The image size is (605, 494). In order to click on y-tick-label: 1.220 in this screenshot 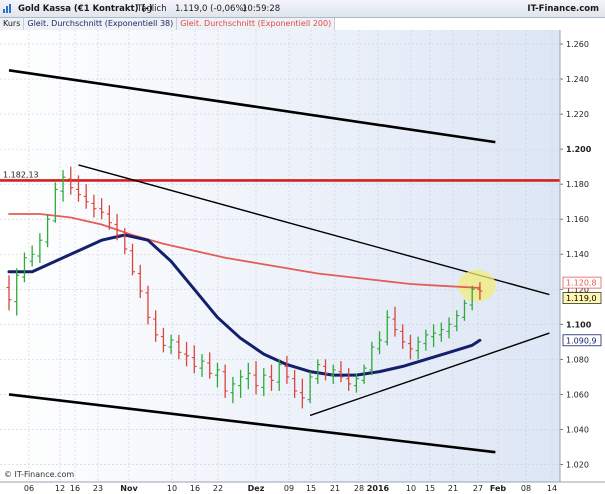, I will do `click(577, 114)`.